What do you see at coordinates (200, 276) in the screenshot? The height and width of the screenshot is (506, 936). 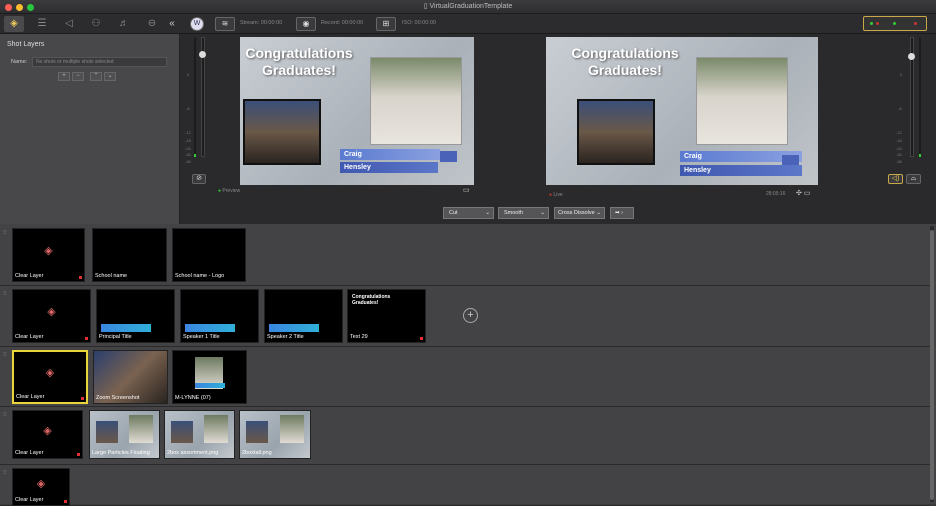 I see `shot-label: School name - Logo` at bounding box center [200, 276].